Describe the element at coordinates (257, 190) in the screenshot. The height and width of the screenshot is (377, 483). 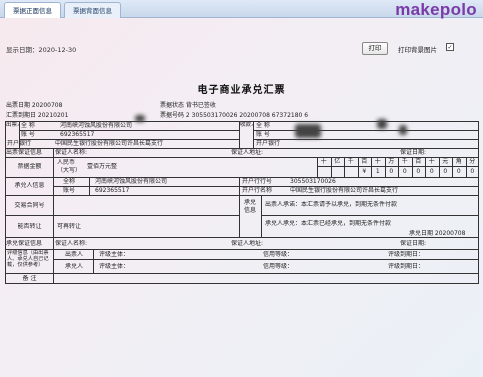
I see `acceptor-bank-name-label: 开户行名称` at that location.